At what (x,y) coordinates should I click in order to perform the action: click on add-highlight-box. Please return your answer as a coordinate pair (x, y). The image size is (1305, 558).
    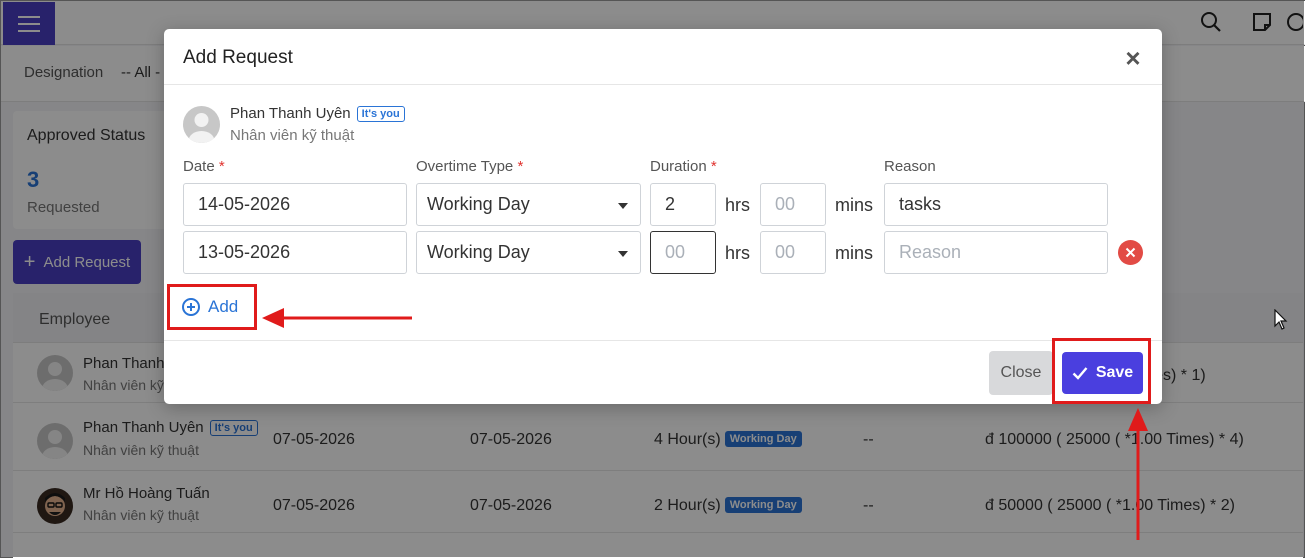
    Looking at the image, I should click on (212, 307).